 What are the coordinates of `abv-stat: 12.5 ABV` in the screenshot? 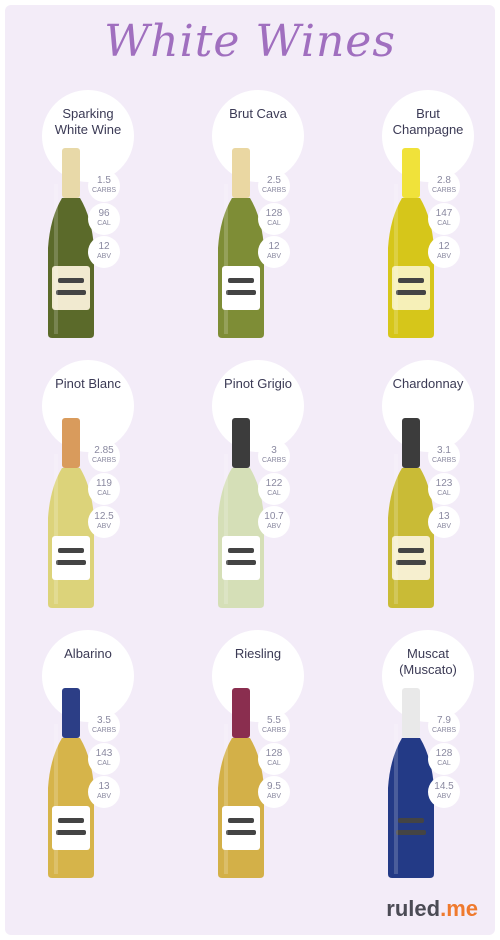 It's located at (104, 522).